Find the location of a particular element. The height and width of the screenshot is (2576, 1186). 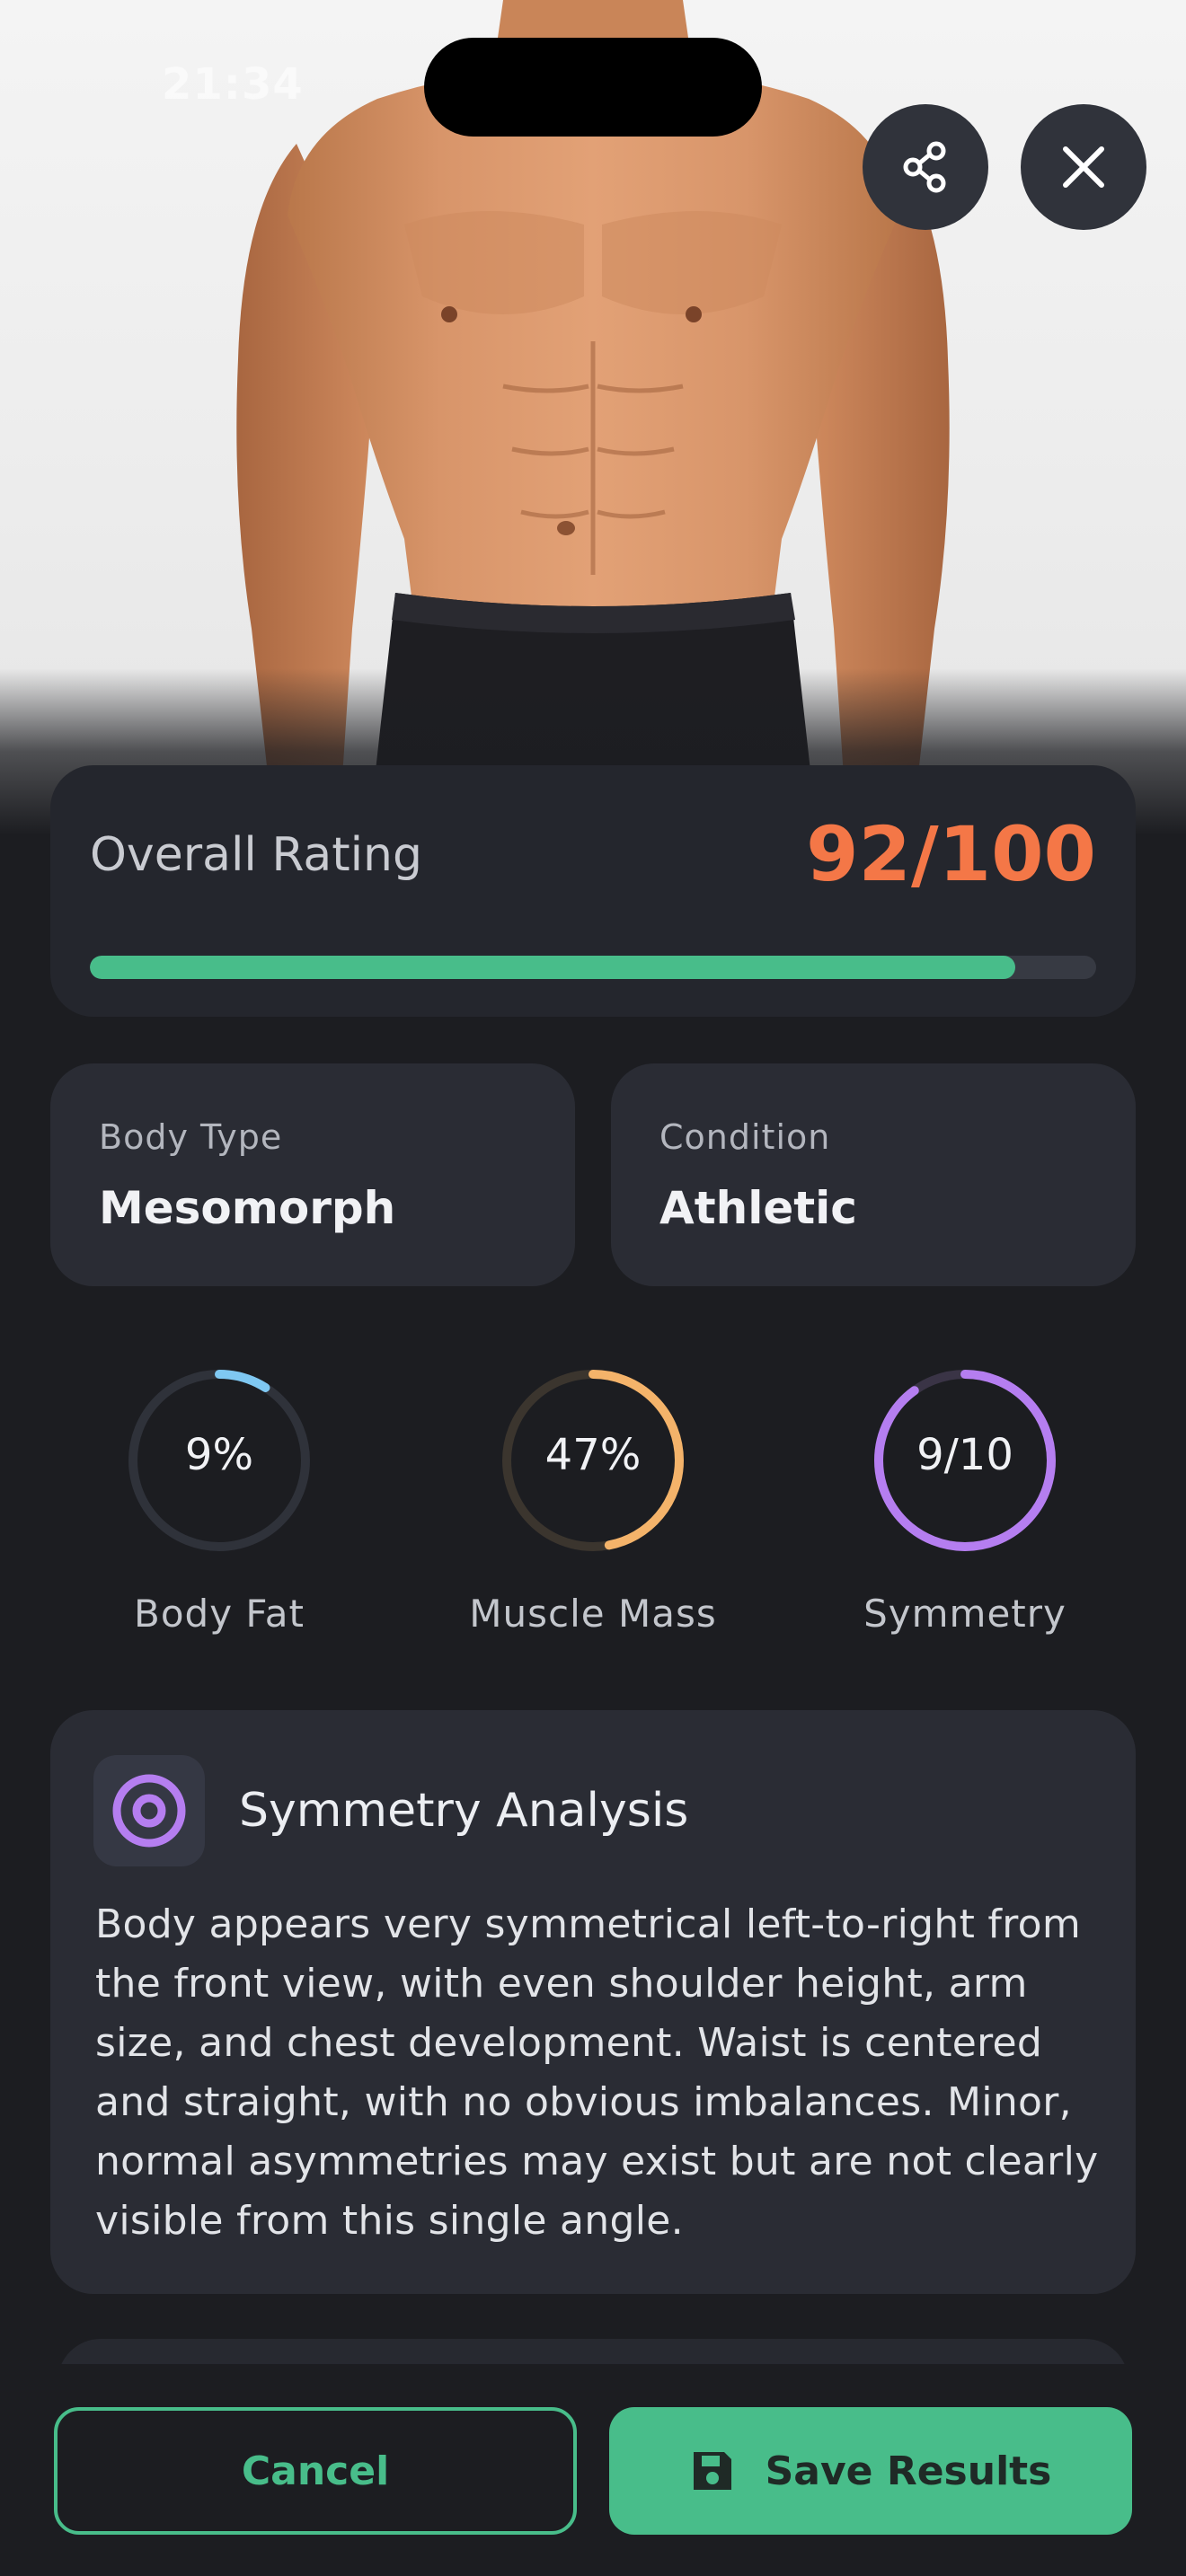

save-results-button: Save Results is located at coordinates (870, 2471).